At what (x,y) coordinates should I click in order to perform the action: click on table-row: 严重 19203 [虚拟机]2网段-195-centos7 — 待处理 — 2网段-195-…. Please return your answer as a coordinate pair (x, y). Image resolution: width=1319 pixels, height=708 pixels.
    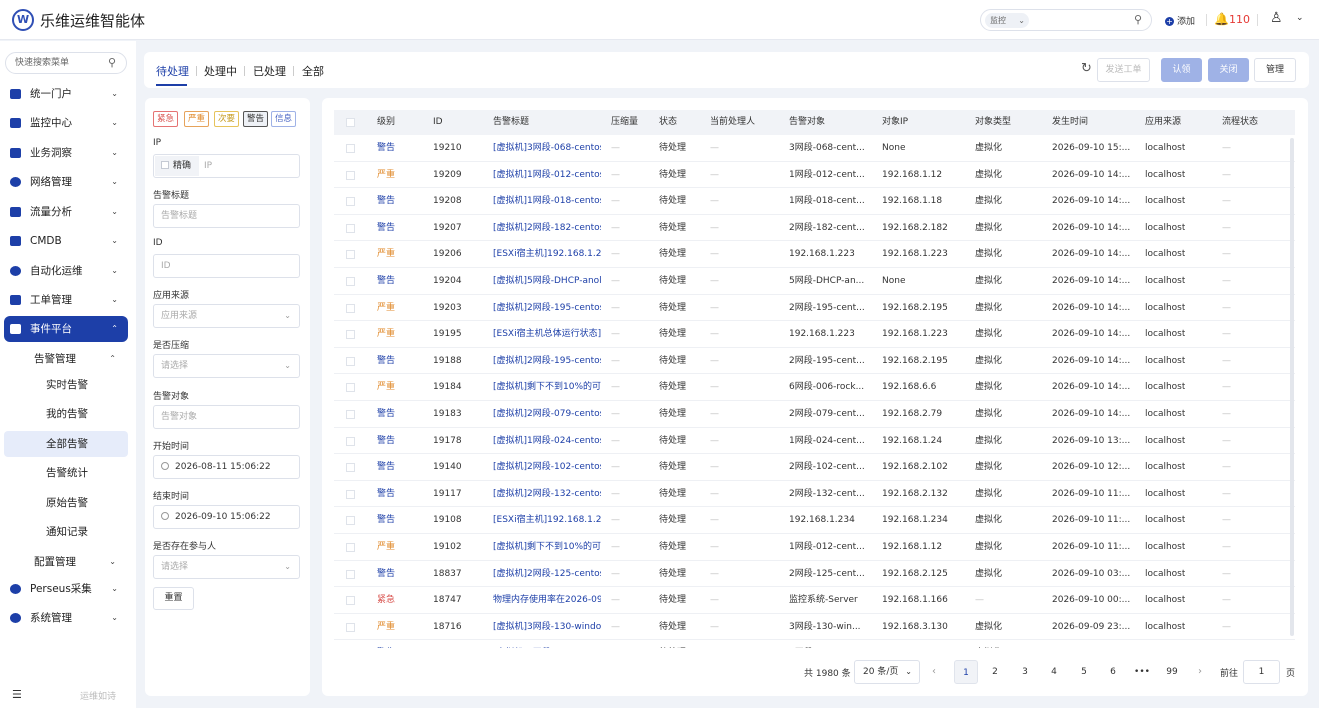
    Looking at the image, I should click on (814, 308).